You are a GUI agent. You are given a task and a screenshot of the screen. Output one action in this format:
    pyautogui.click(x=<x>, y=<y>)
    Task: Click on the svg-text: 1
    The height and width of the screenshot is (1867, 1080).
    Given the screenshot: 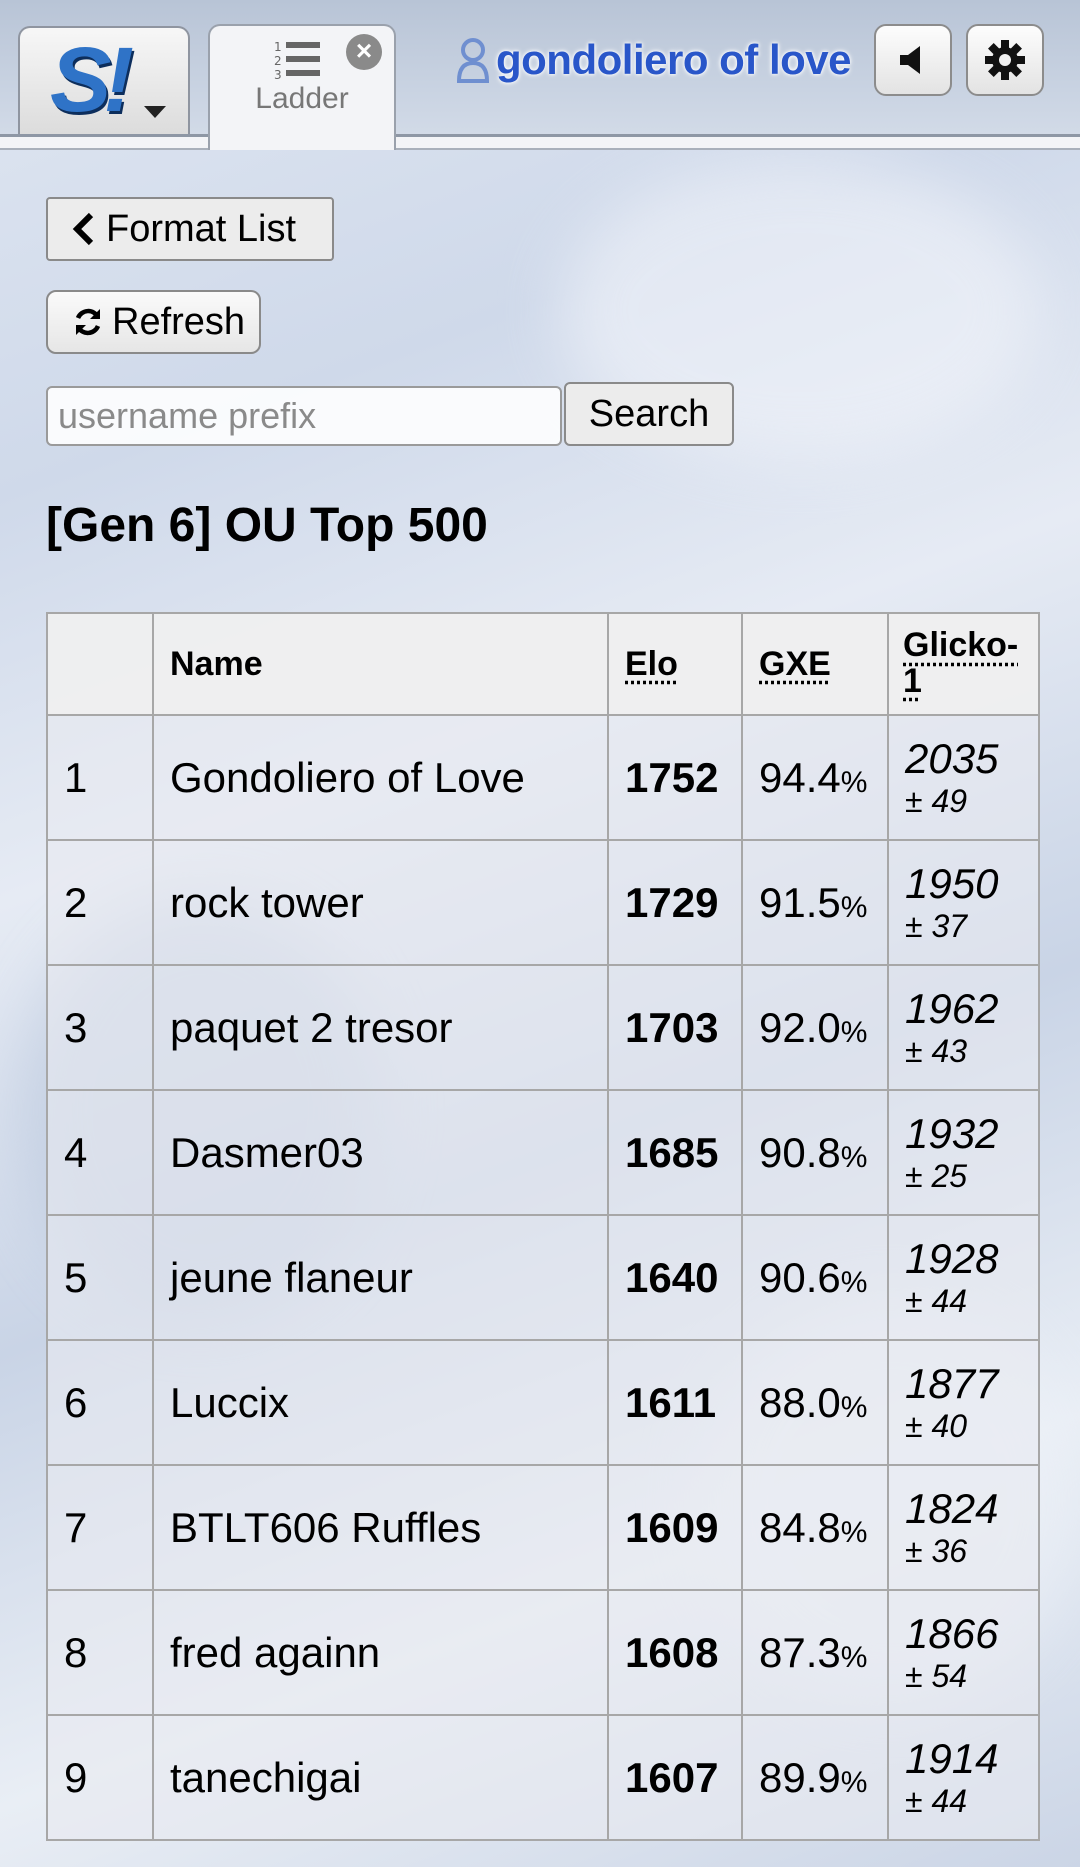 What is the action you would take?
    pyautogui.click(x=278, y=47)
    